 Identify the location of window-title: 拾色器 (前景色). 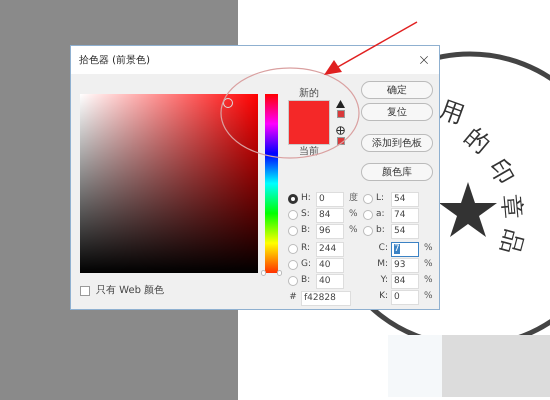
(114, 61).